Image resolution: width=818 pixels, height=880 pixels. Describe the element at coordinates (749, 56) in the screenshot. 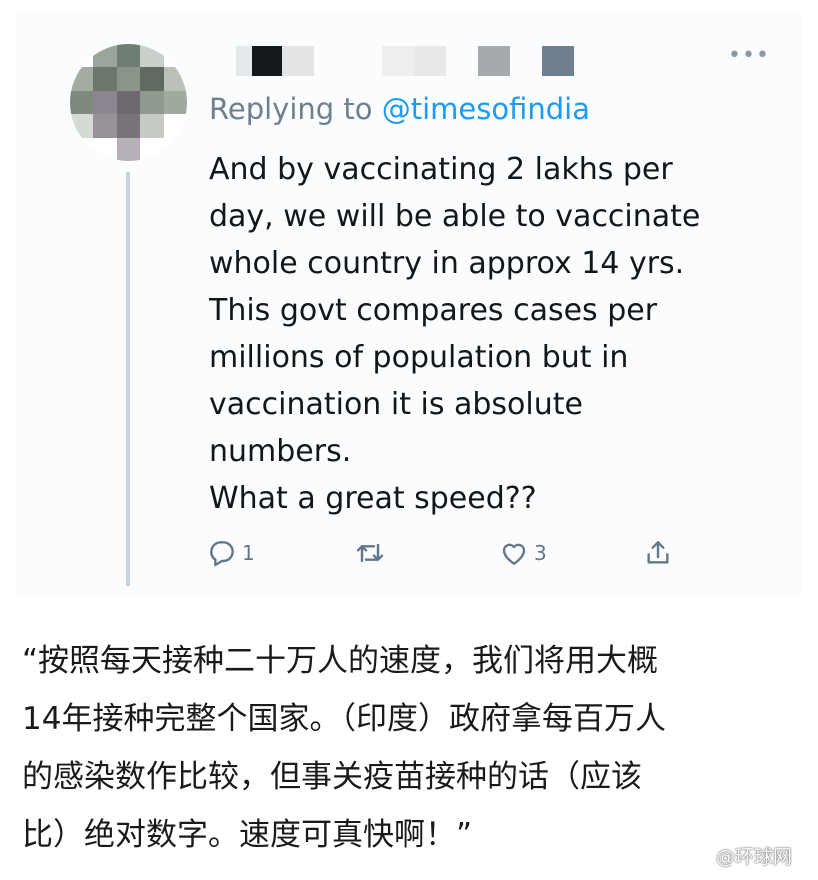

I see `more-horizontal-icon: •••` at that location.